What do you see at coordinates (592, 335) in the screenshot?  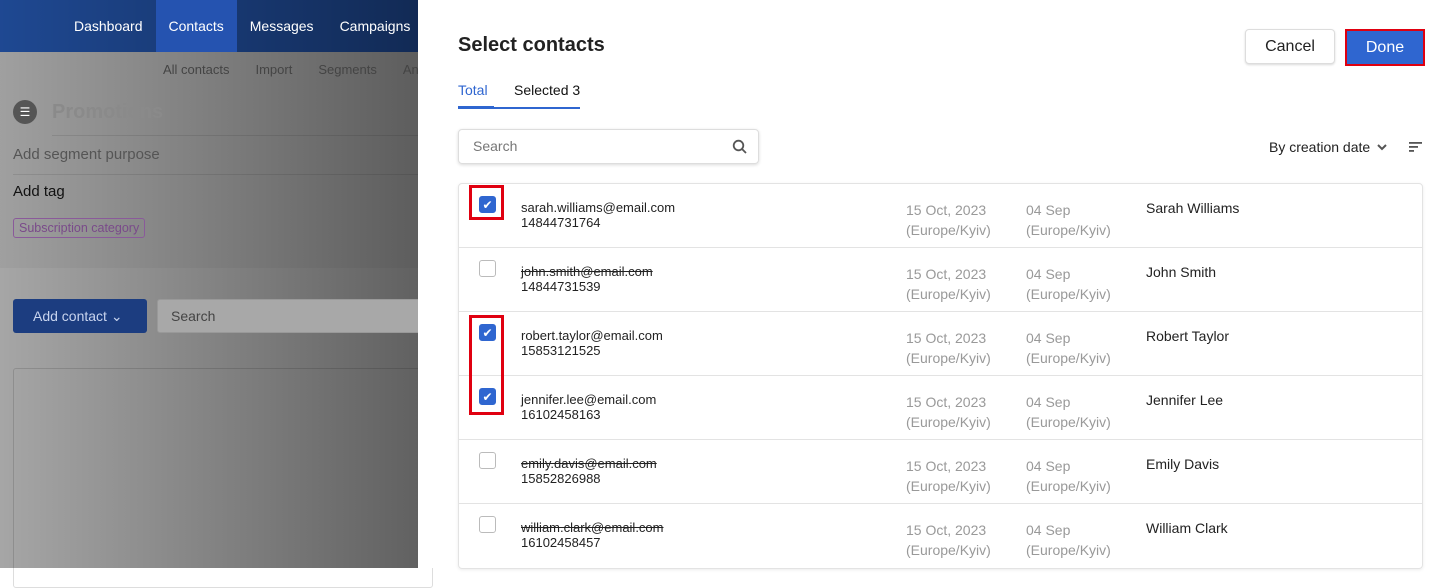 I see `contact-email: robert.taylor@email.com` at bounding box center [592, 335].